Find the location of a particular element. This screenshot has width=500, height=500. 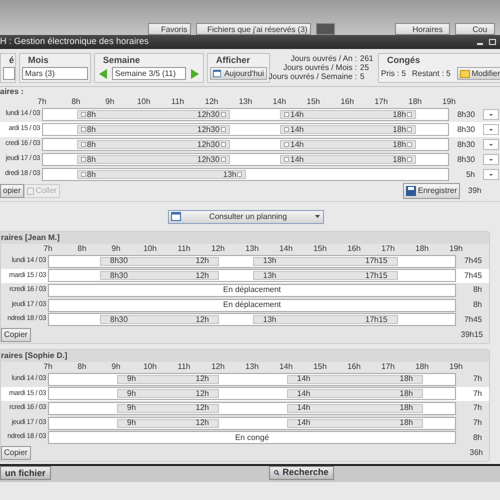

save-button: Enregistrer is located at coordinates (431, 191).